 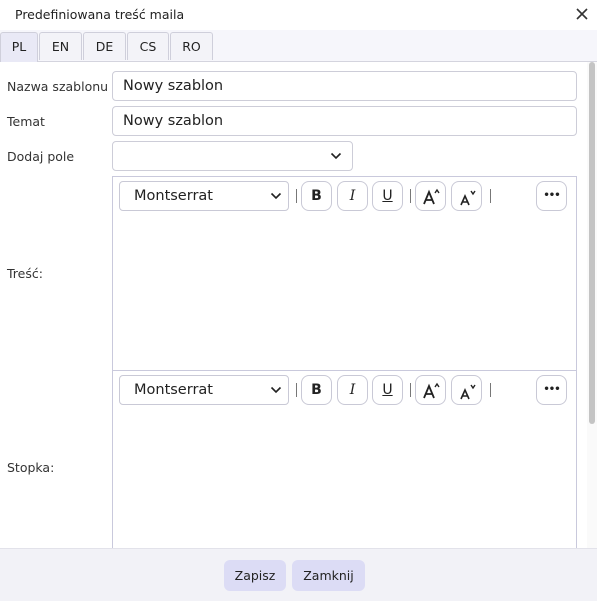 What do you see at coordinates (328, 575) in the screenshot?
I see `close-button: Zamknij` at bounding box center [328, 575].